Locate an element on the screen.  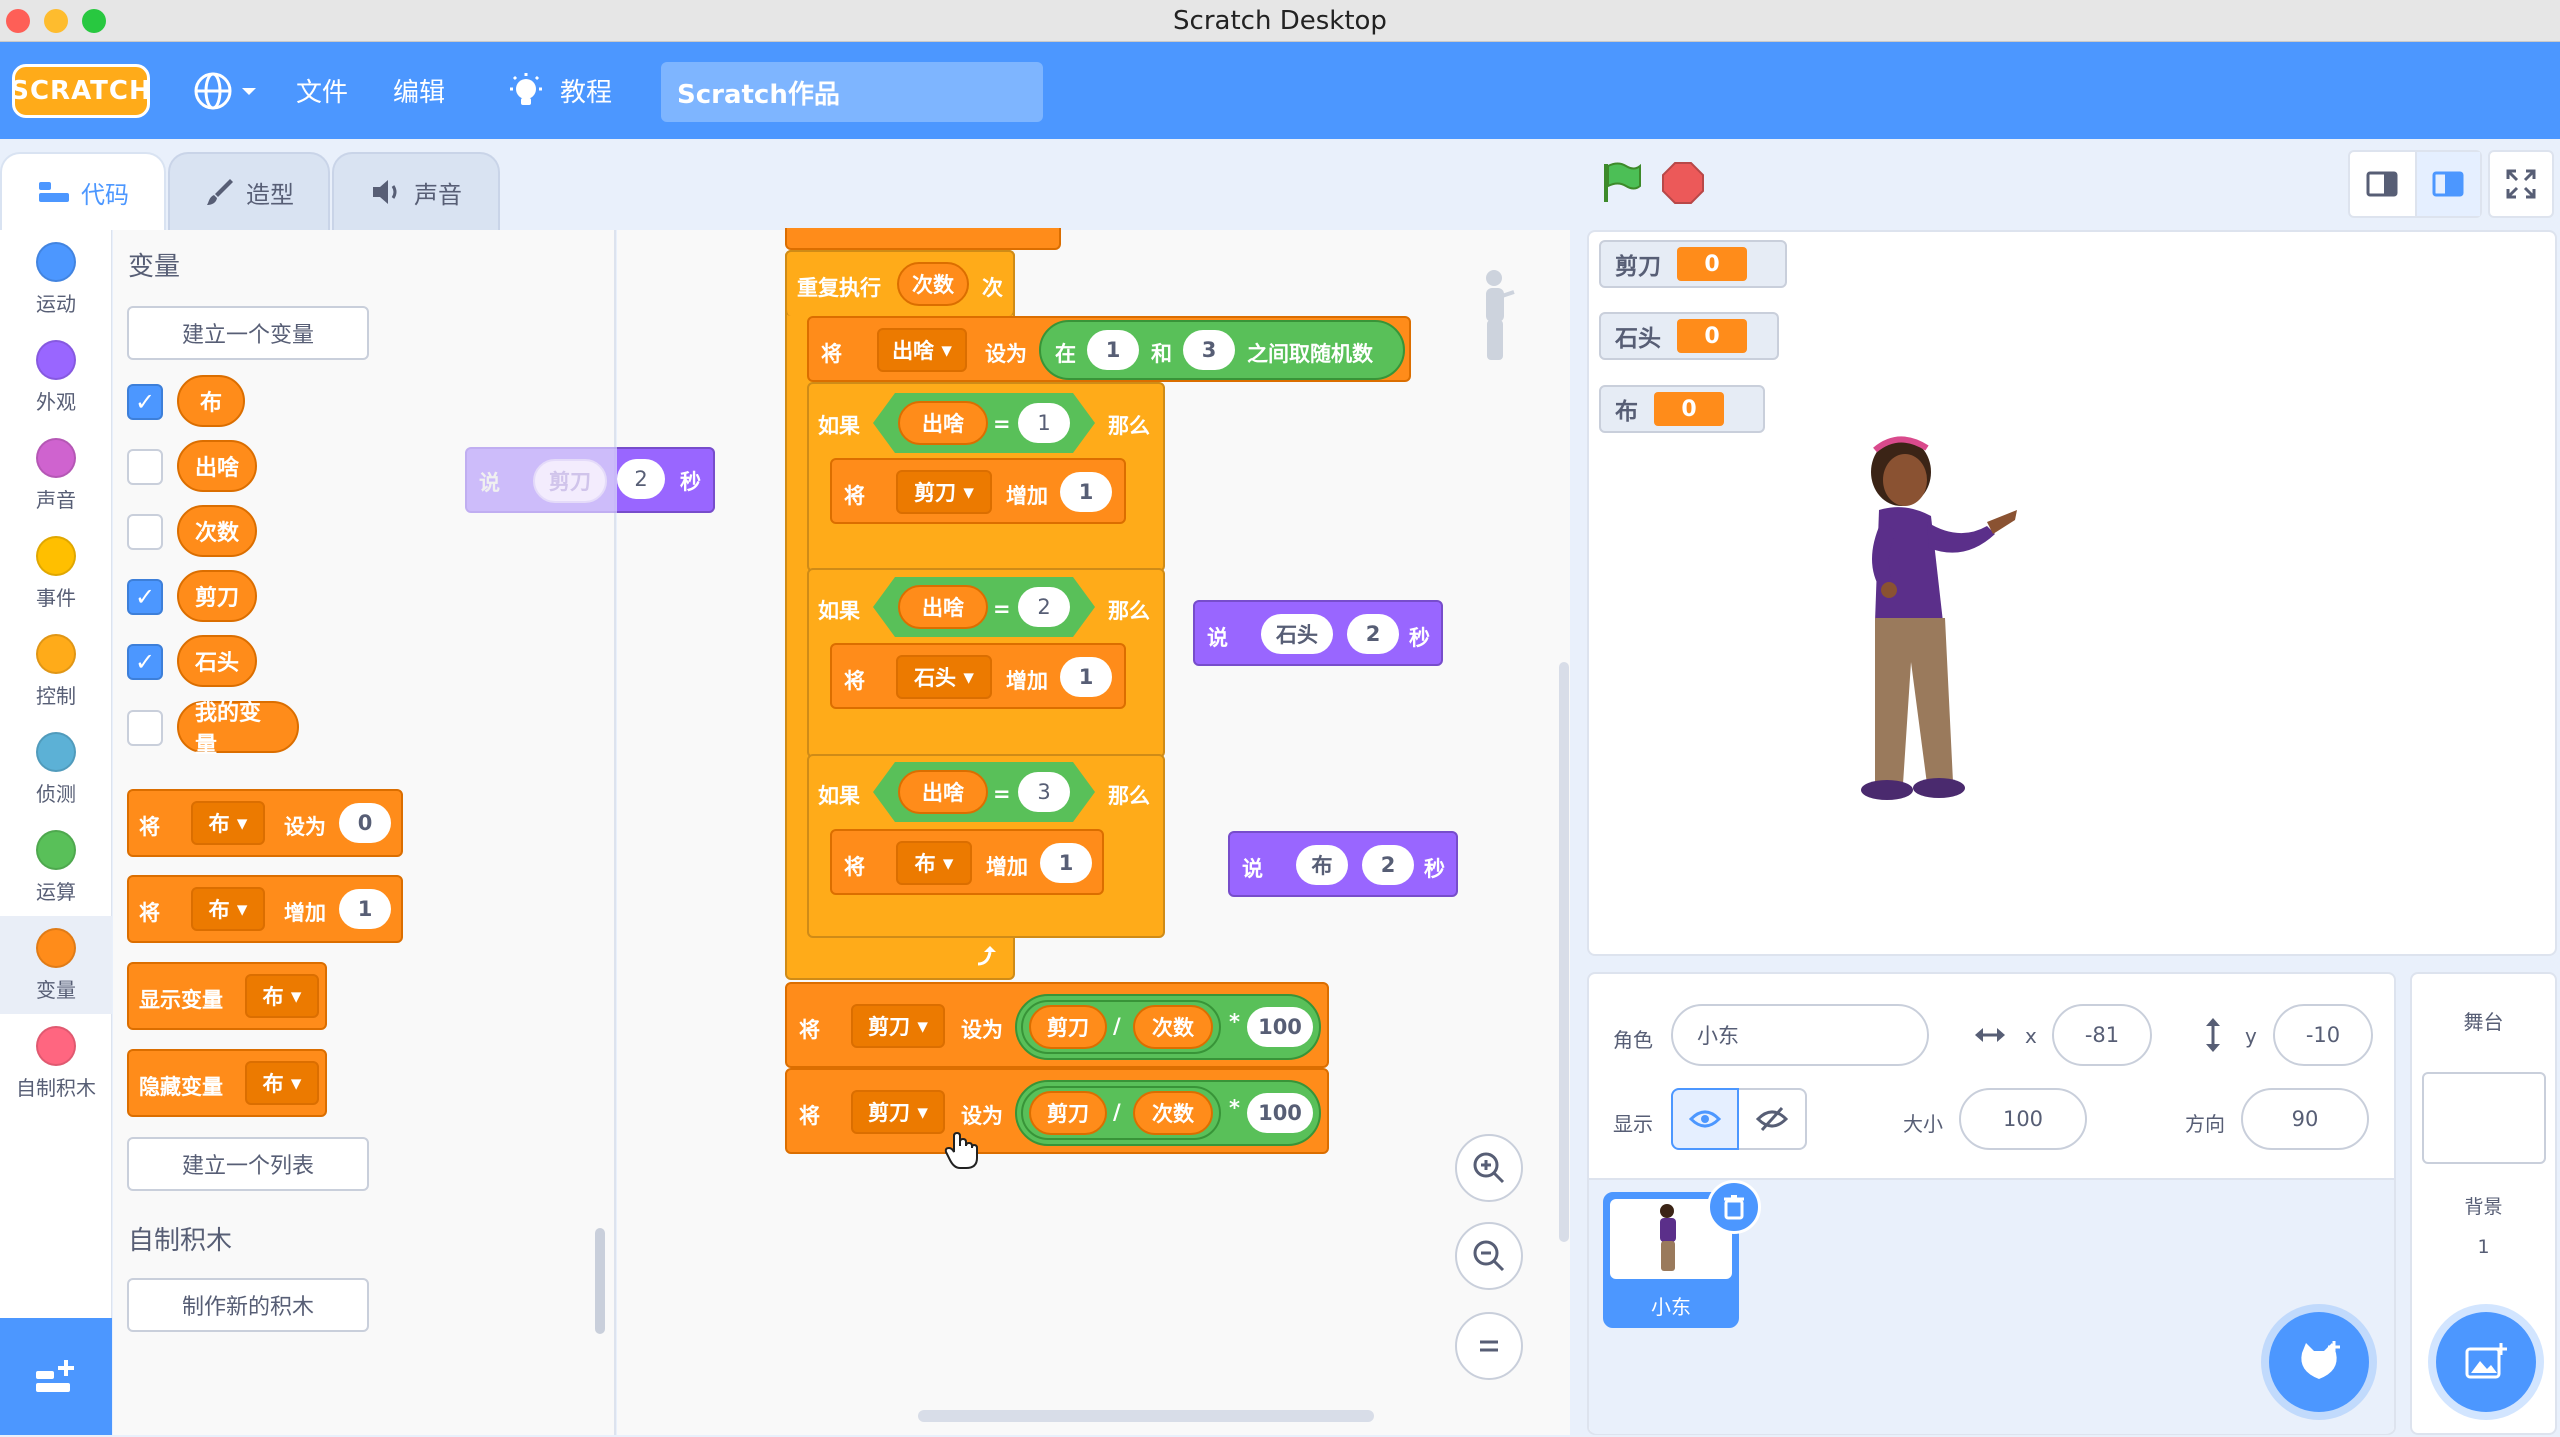
change-jiandao-block: 将 剪刀 ▾ 增加 1 is located at coordinates (978, 491).